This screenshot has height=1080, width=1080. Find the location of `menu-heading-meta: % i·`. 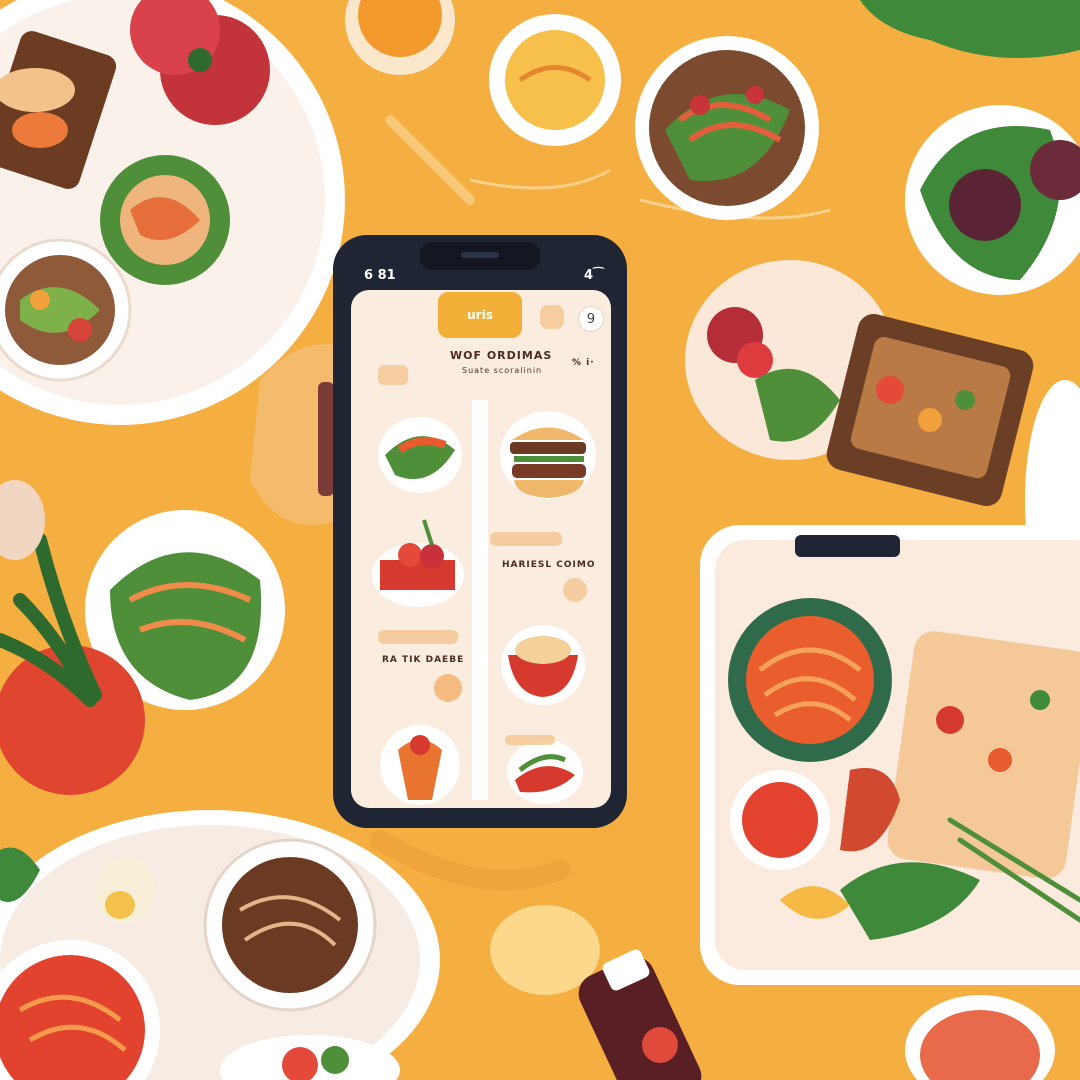

menu-heading-meta: % i· is located at coordinates (583, 363).